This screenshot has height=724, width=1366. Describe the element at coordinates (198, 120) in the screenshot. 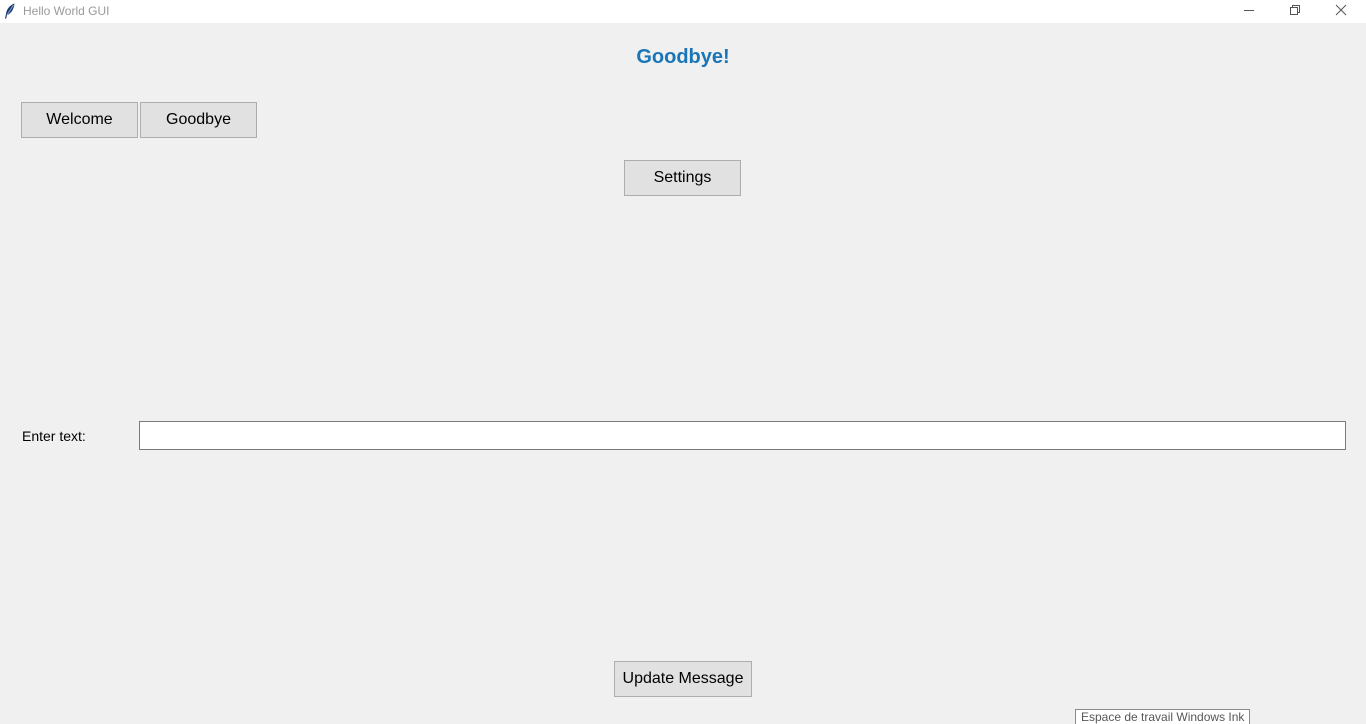

I see `goodbye-button: Goodbye` at that location.